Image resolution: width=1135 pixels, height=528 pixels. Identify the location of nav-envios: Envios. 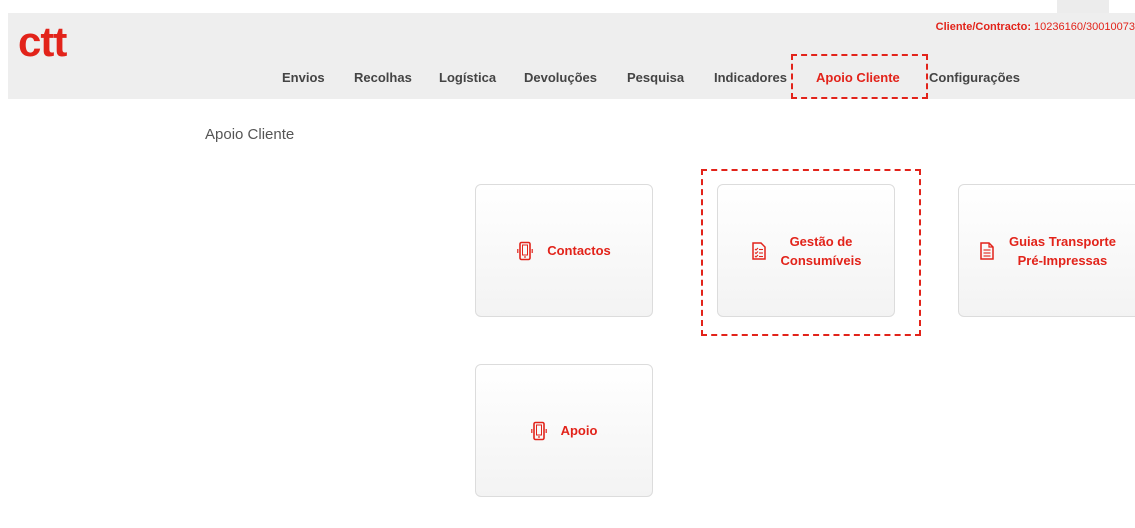
(303, 77).